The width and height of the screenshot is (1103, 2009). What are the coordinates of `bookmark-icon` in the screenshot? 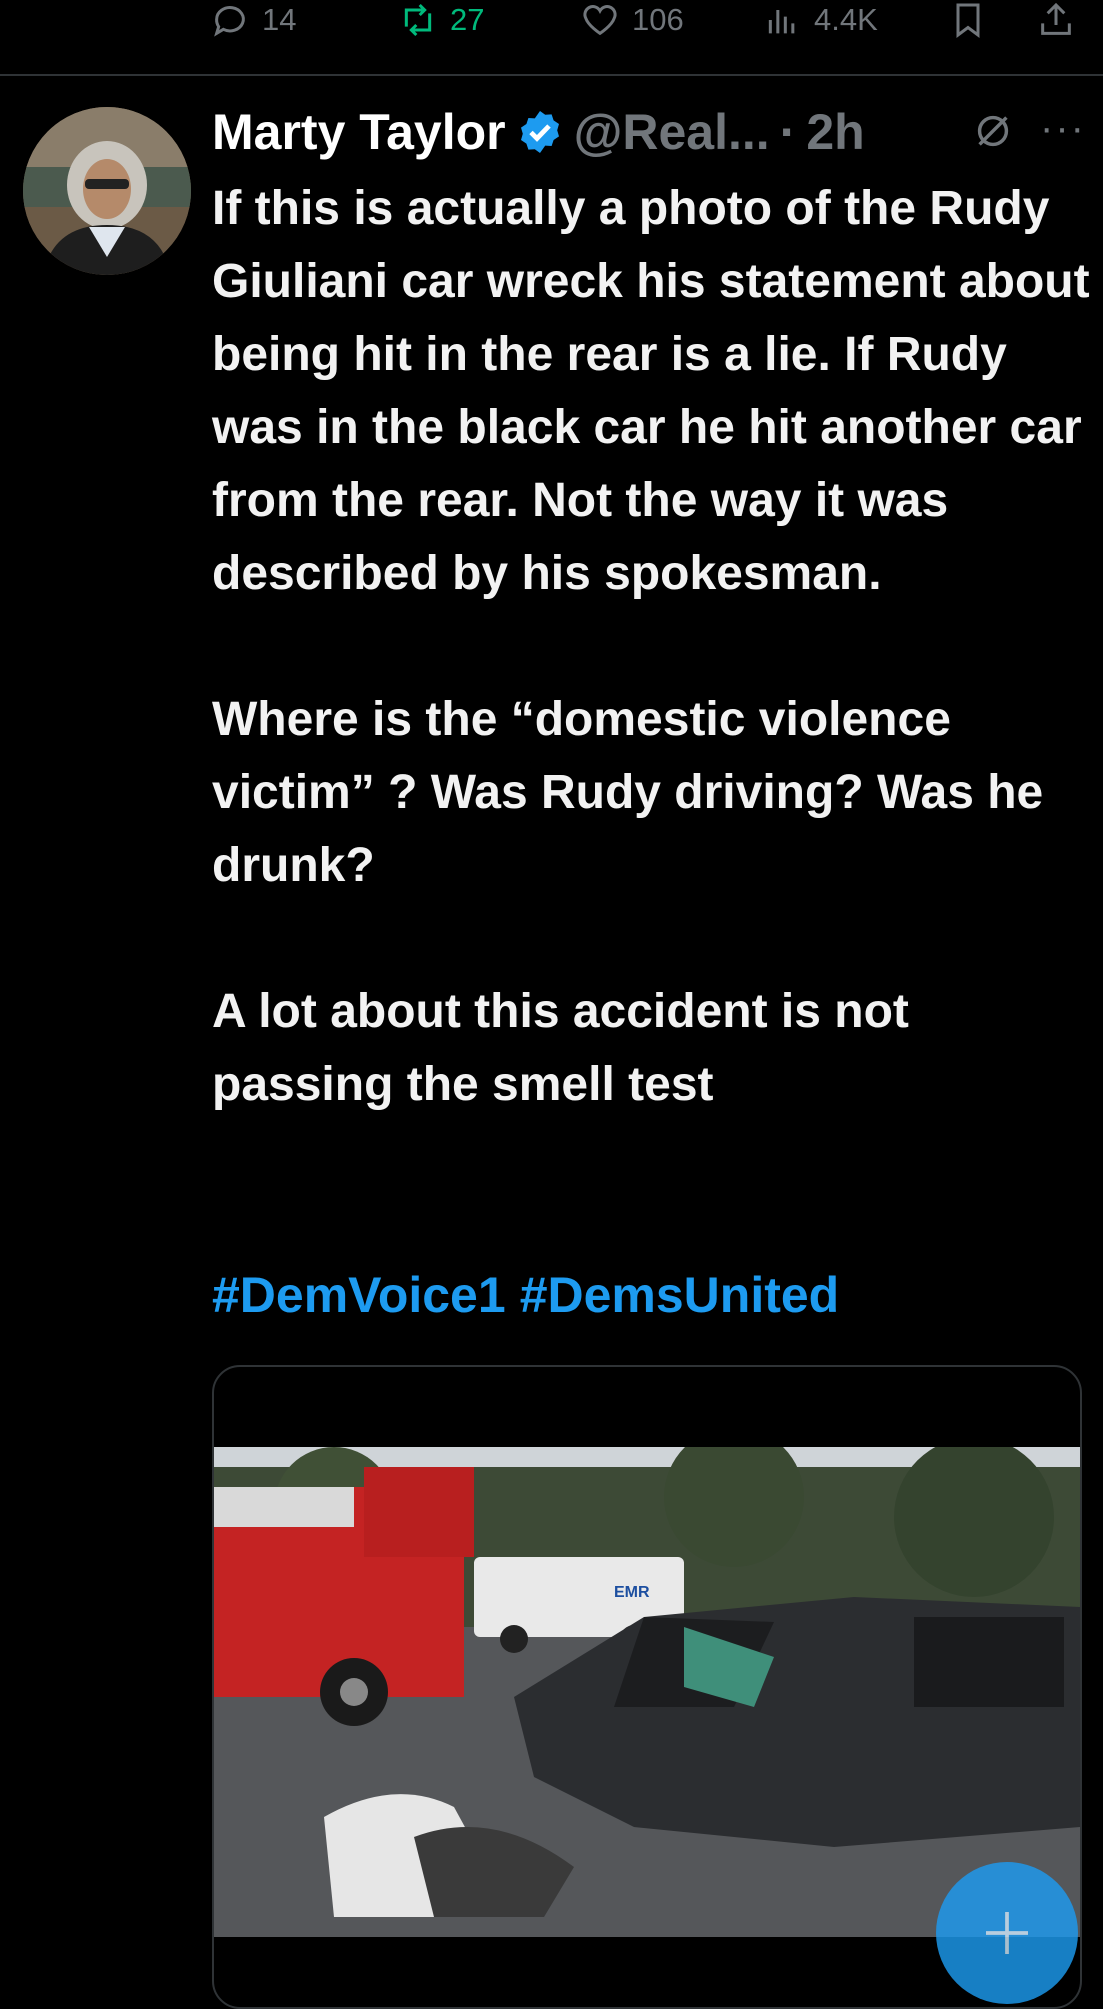 It's located at (968, 20).